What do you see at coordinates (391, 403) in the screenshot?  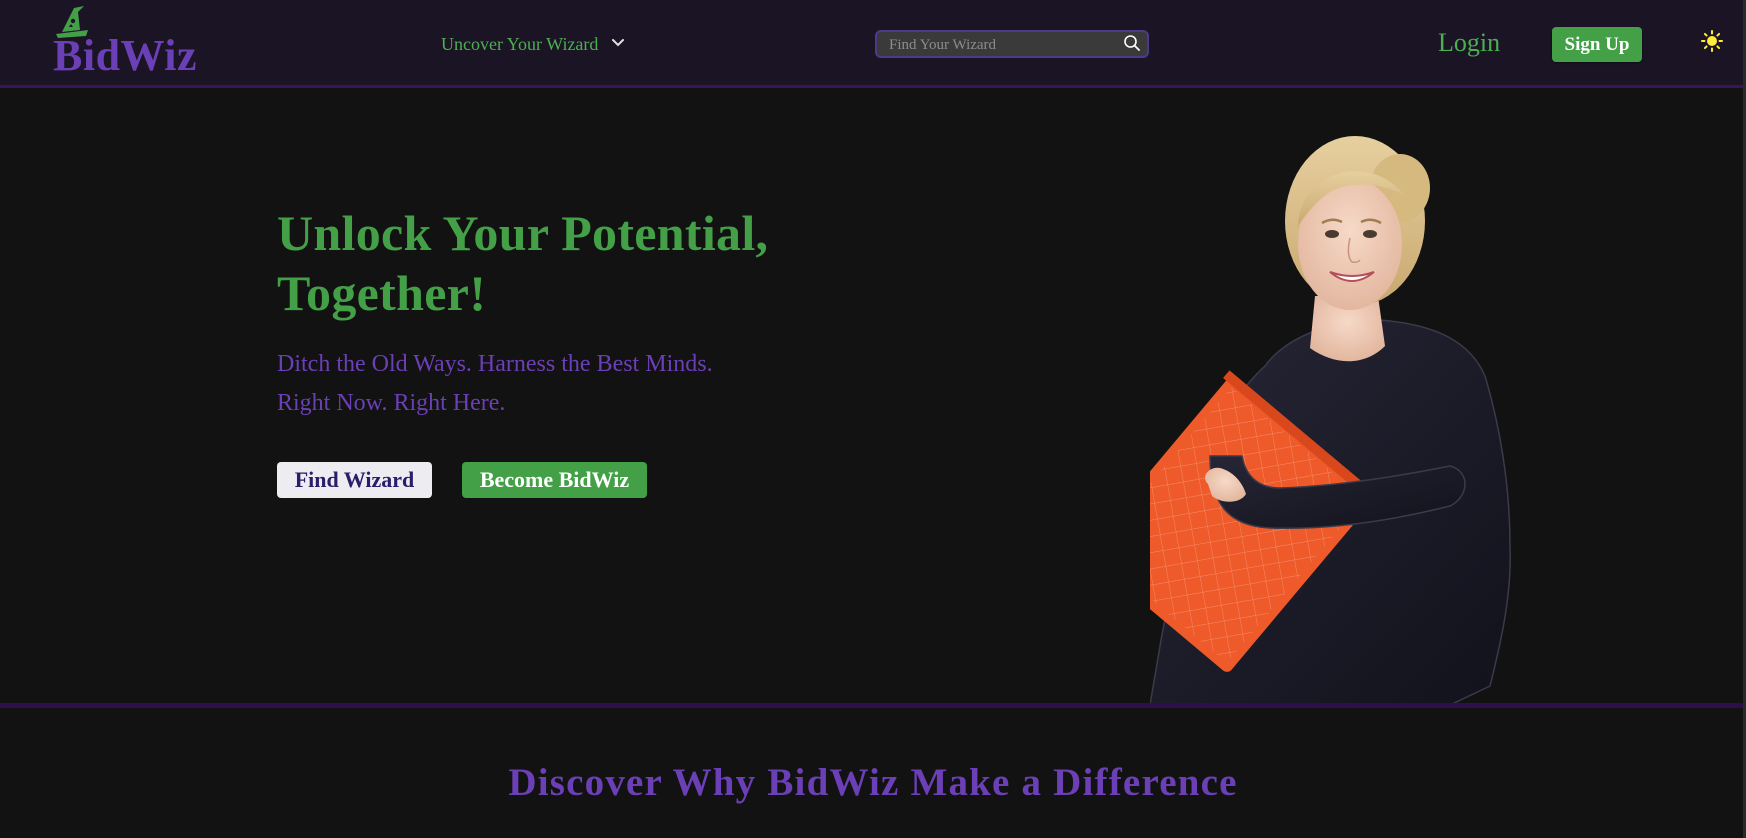 I see `hero-subtitle-line-2: Right Now. Right Here.` at bounding box center [391, 403].